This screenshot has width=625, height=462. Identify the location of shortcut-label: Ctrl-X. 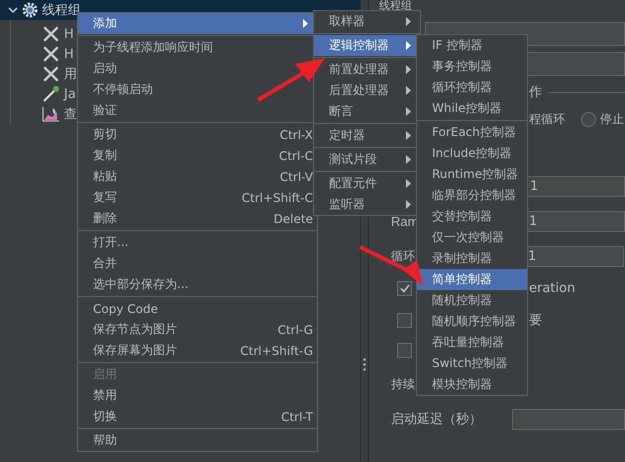
(296, 135).